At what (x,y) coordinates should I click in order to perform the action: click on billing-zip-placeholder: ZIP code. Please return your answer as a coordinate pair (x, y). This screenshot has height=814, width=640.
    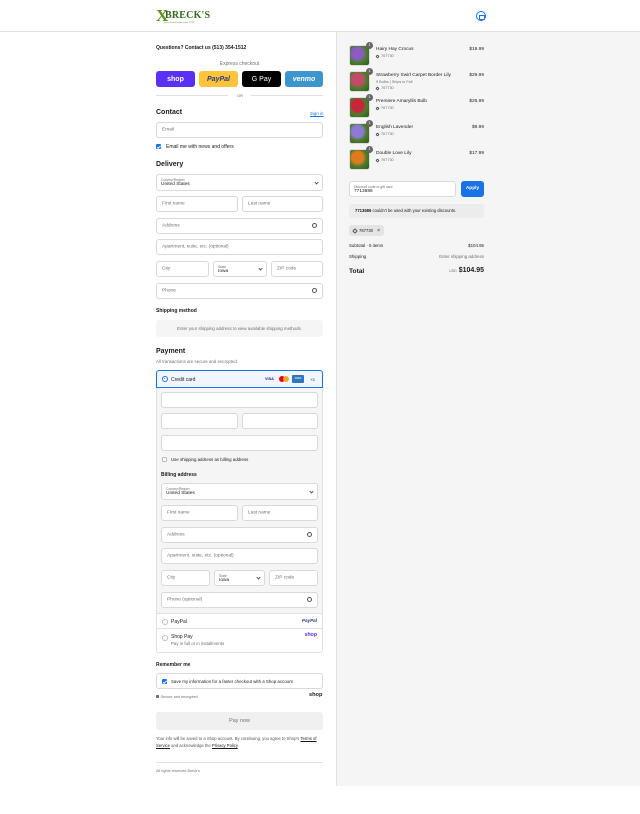
    Looking at the image, I should click on (285, 578).